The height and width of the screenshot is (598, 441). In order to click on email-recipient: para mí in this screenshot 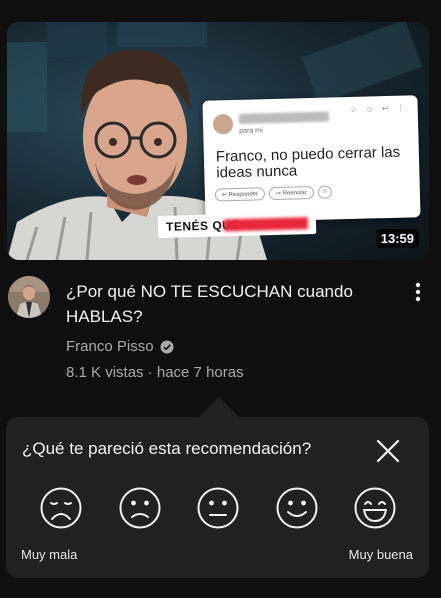, I will do `click(251, 131)`.